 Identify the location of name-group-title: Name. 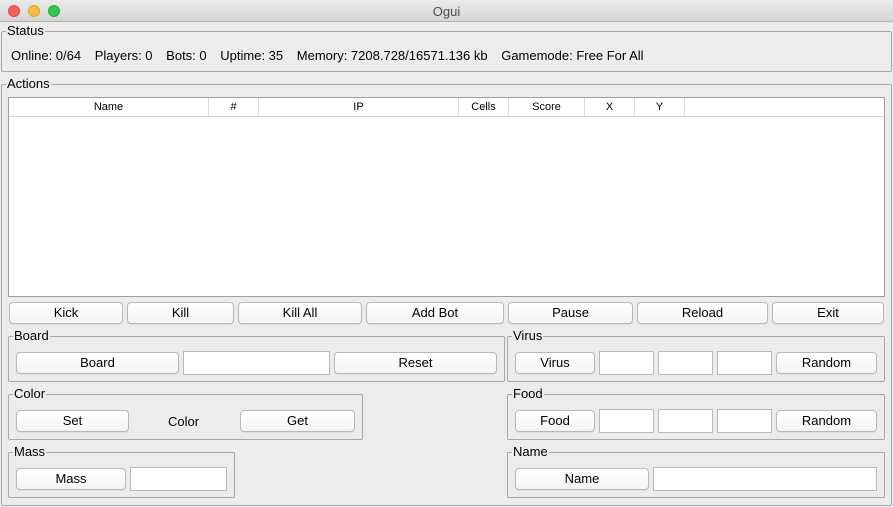
(530, 452).